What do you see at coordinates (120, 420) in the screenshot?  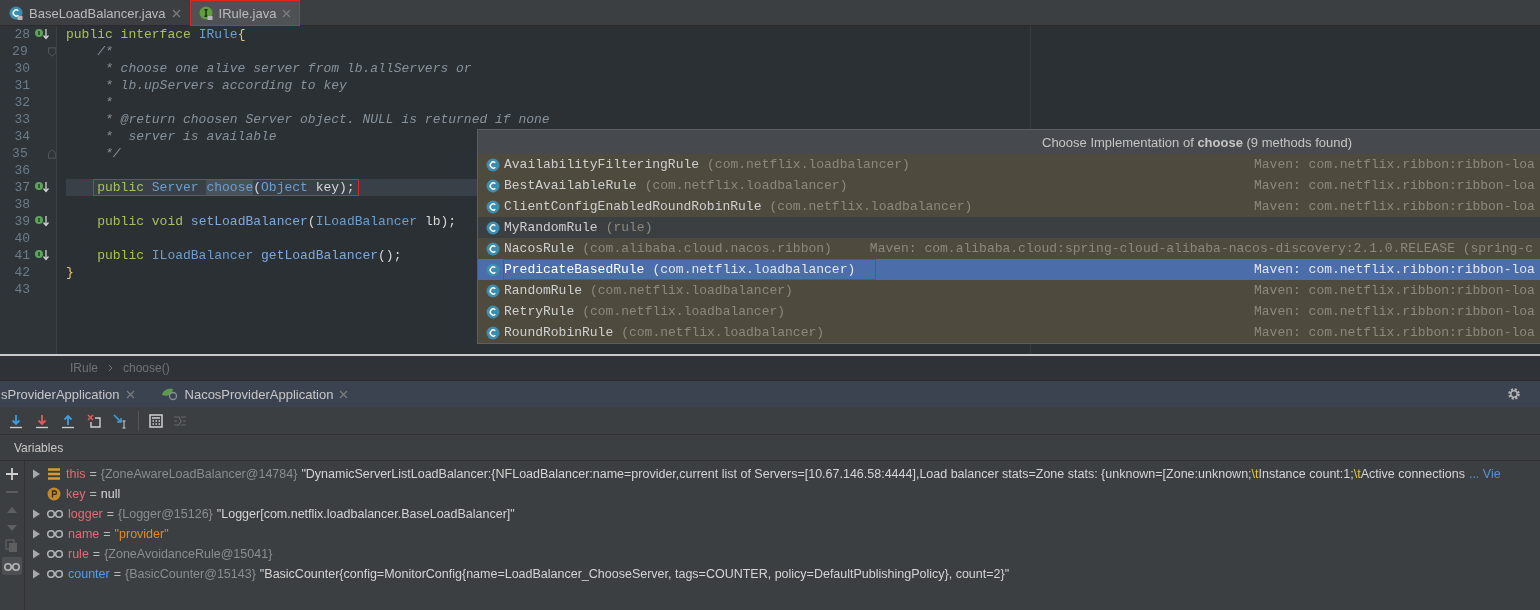 I see `run-to-cursor-icon` at bounding box center [120, 420].